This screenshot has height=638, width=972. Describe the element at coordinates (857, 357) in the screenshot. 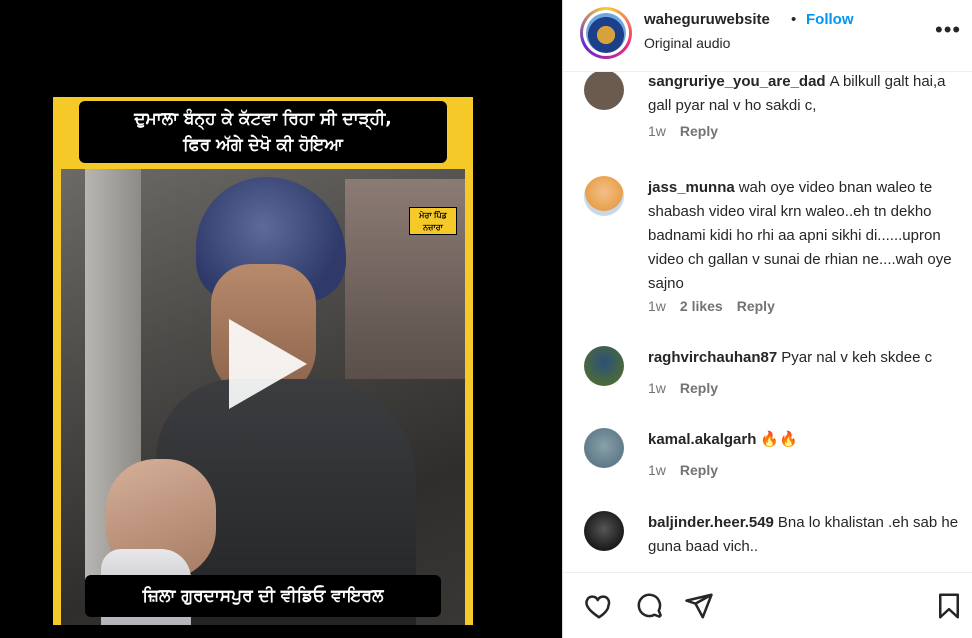

I see `comment-text: Pyar nal v keh skdee c` at that location.